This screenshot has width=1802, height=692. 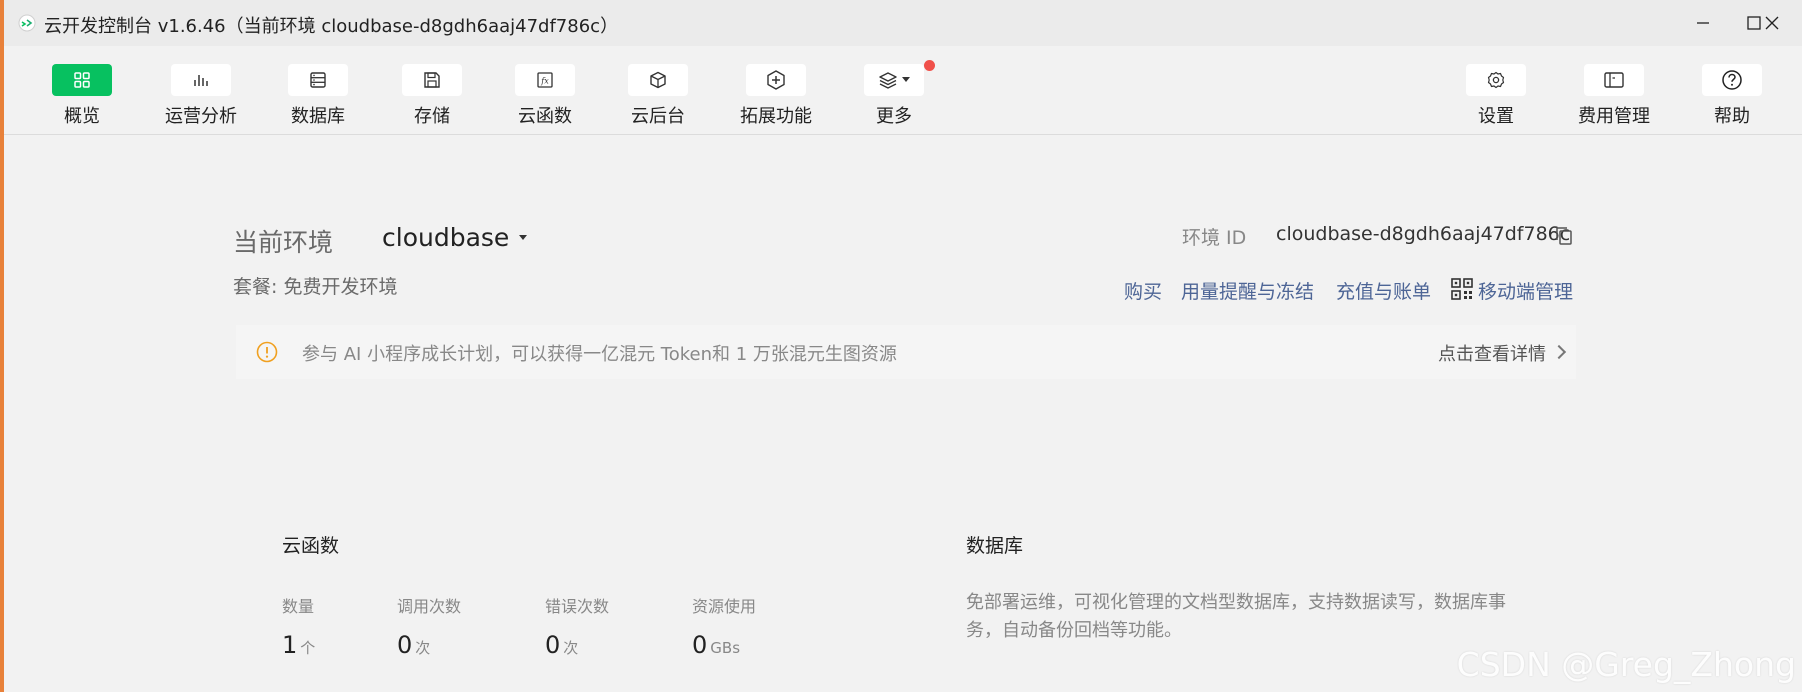 I want to click on database-icon, so click(x=318, y=80).